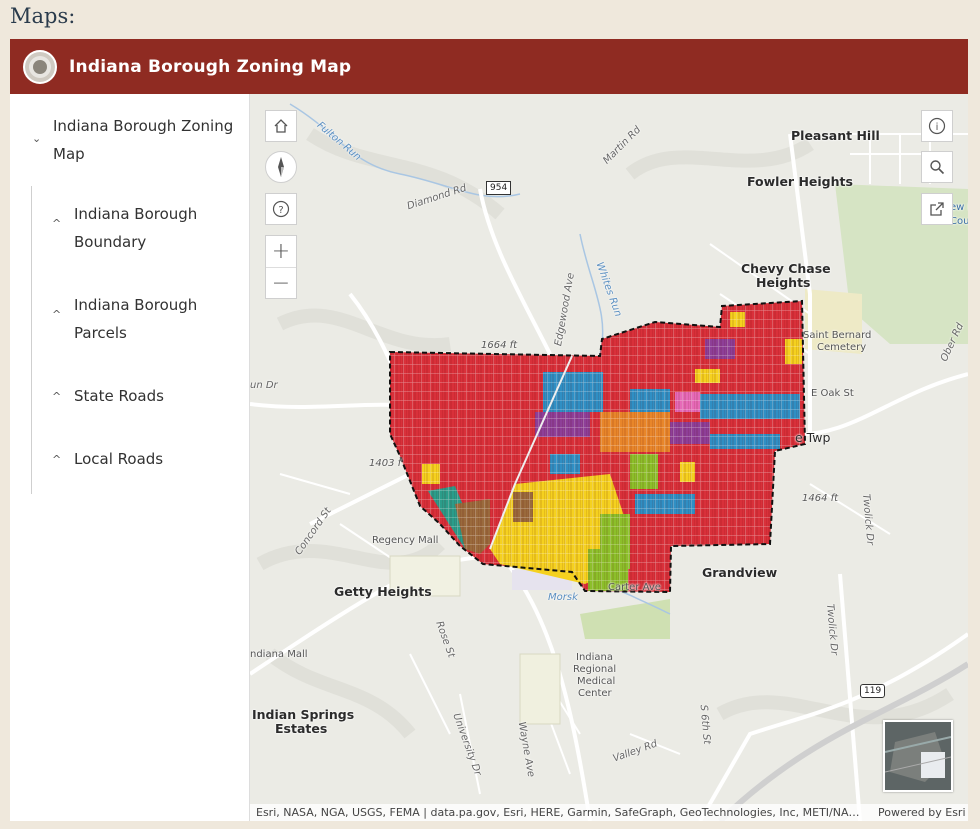  Describe the element at coordinates (40, 66) in the screenshot. I see `borough-seal-logo` at that location.